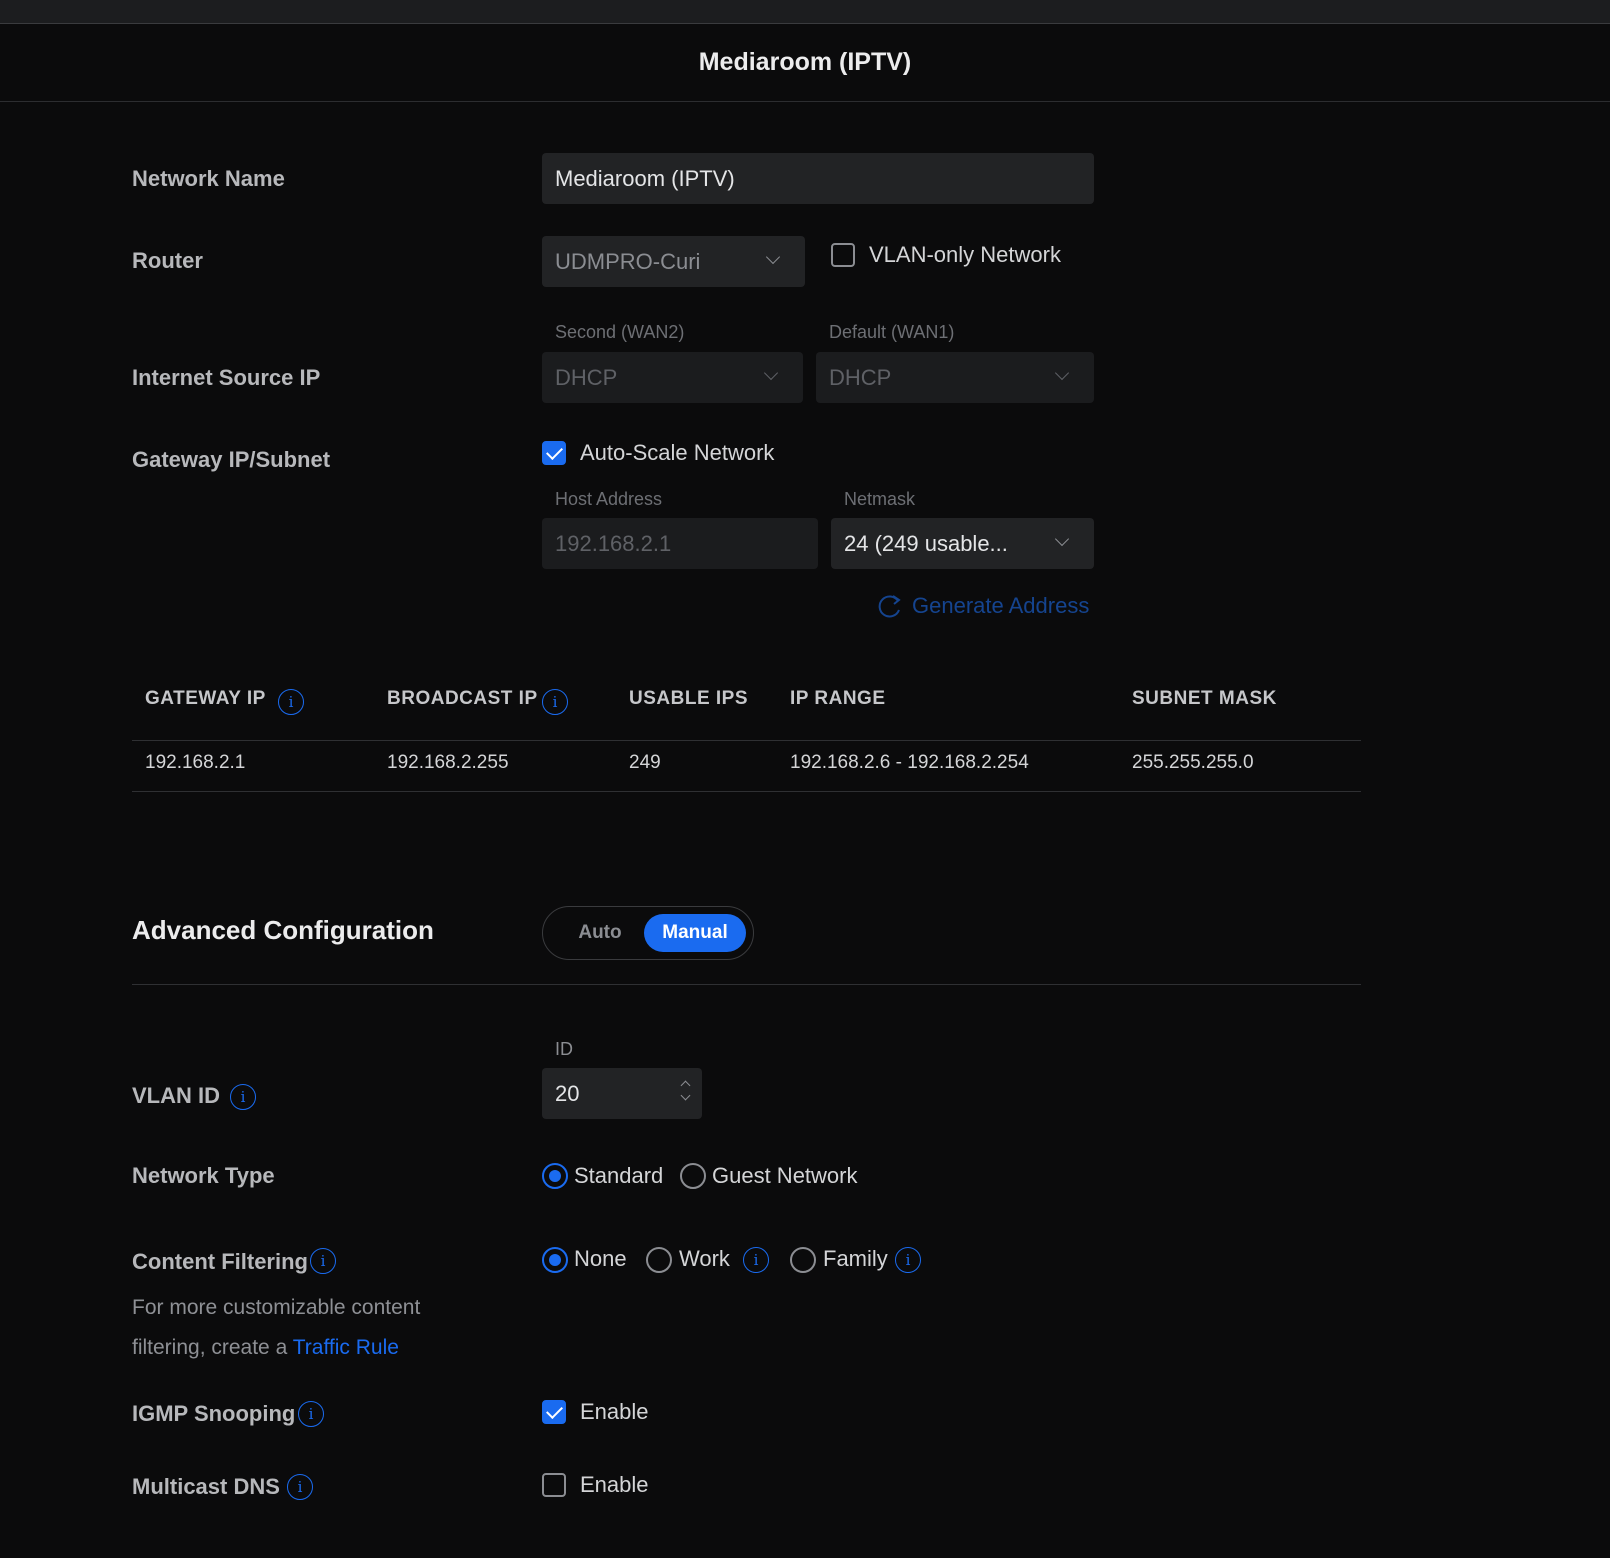 The height and width of the screenshot is (1558, 1610). Describe the element at coordinates (555, 702) in the screenshot. I see `broadcast-ip-info-icon: i` at that location.